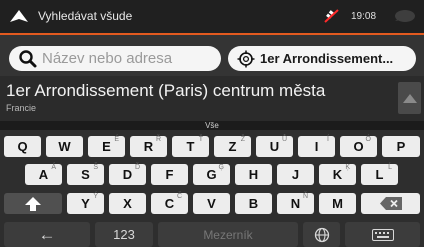  What do you see at coordinates (211, 203) in the screenshot?
I see `key-v: V` at bounding box center [211, 203].